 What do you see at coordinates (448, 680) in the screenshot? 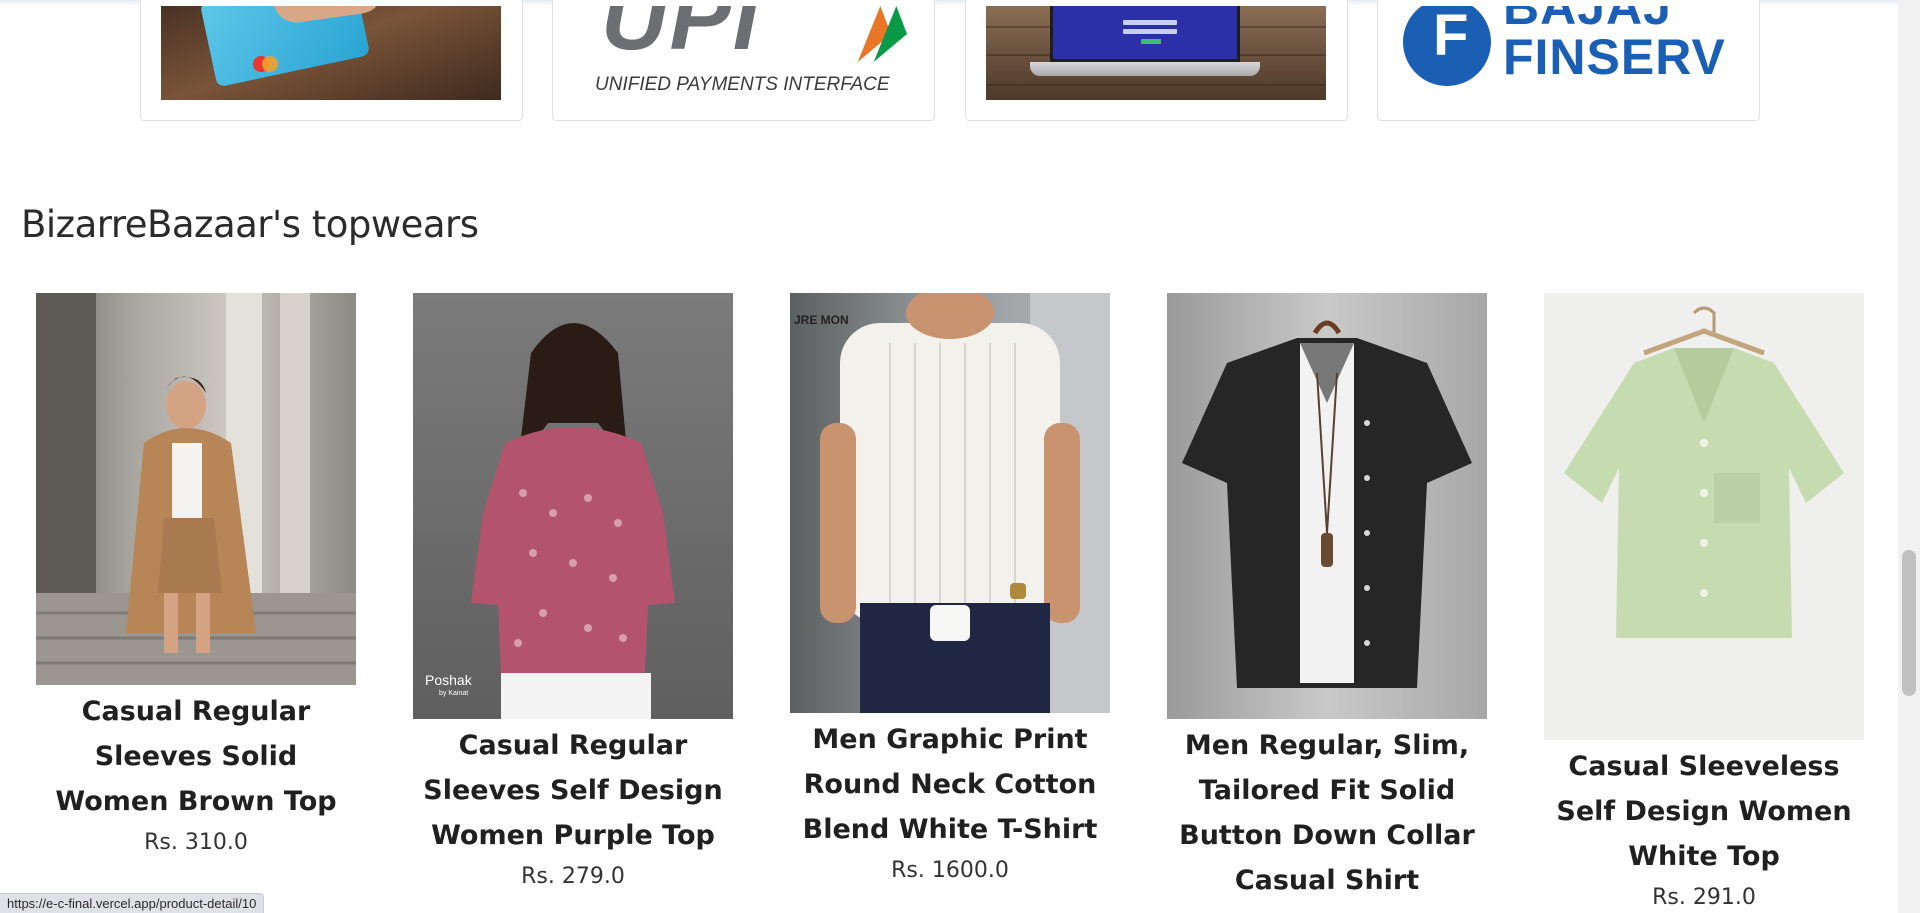
I see `image-caption: Poshak` at bounding box center [448, 680].